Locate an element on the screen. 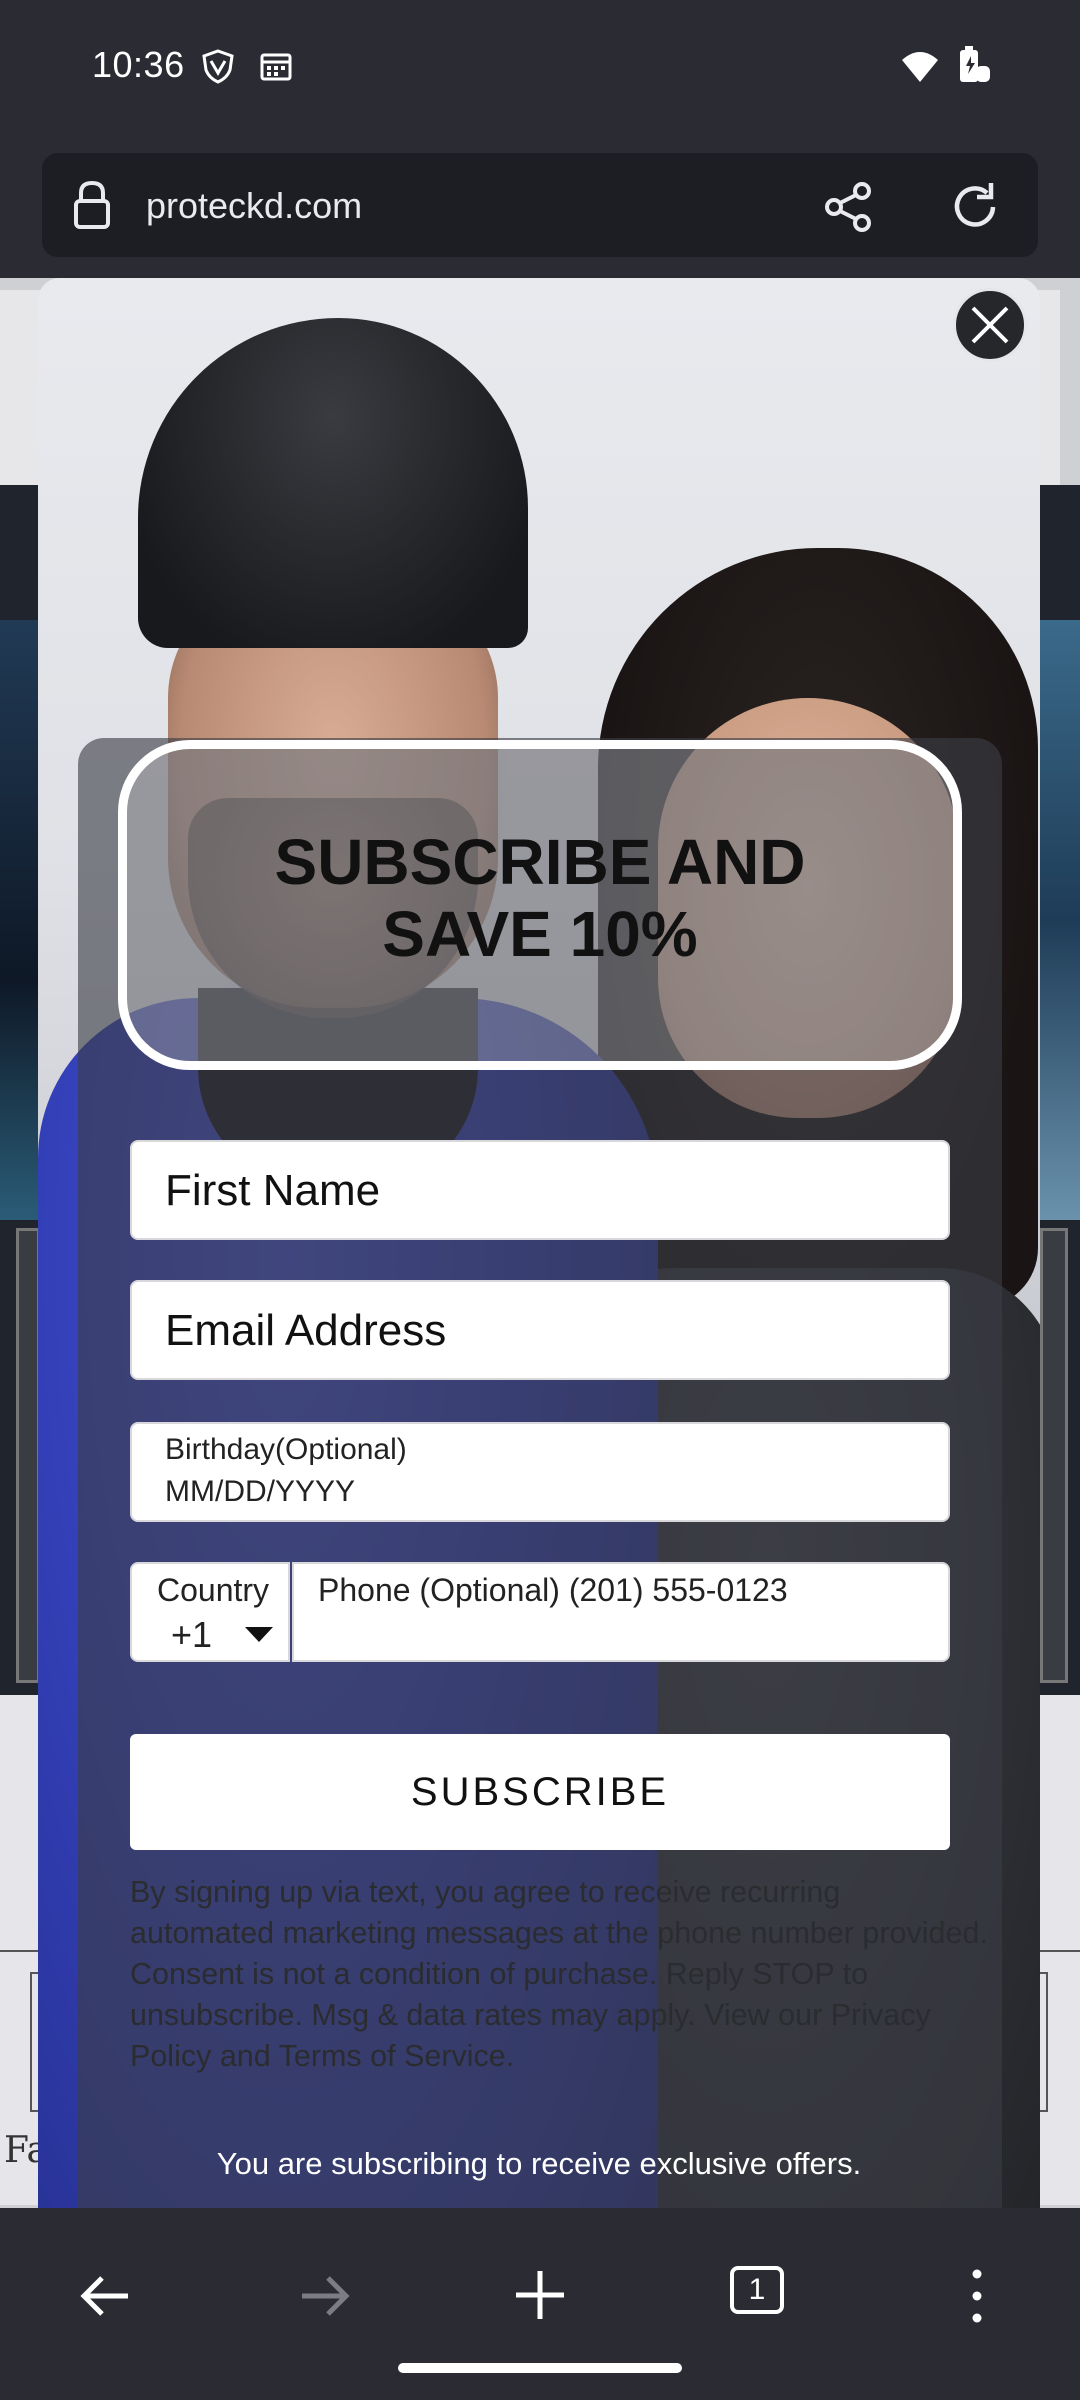 The height and width of the screenshot is (2400, 1080). birthday-field: Birthday(Optional) MM/DD/YYYY is located at coordinates (540, 1472).